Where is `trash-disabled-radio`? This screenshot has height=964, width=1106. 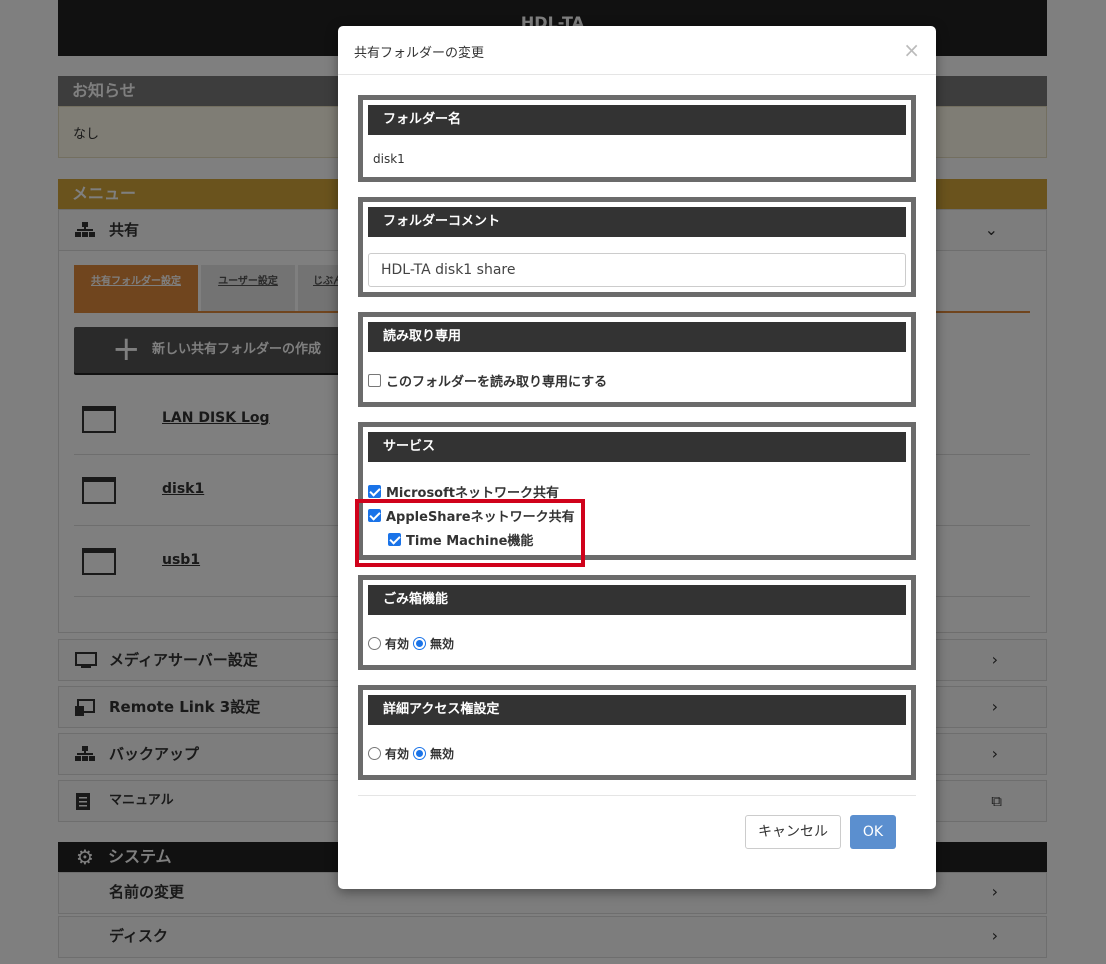
trash-disabled-radio is located at coordinates (420, 643).